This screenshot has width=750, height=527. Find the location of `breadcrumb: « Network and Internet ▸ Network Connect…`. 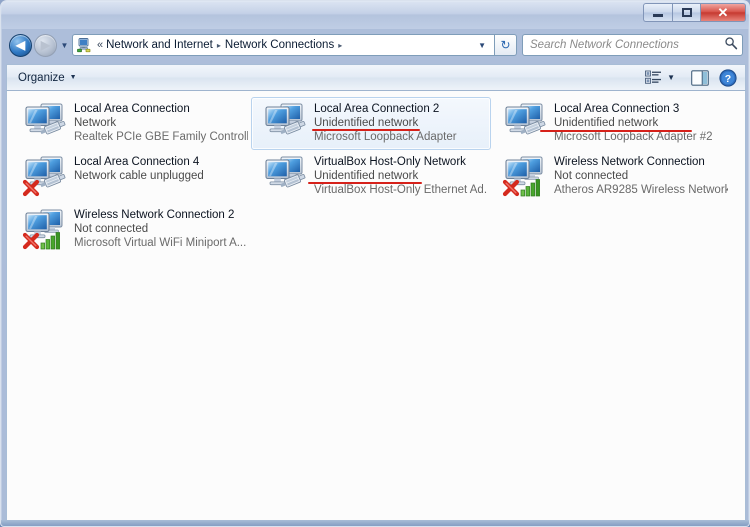

breadcrumb: « Network and Internet ▸ Network Connect… is located at coordinates (283, 45).